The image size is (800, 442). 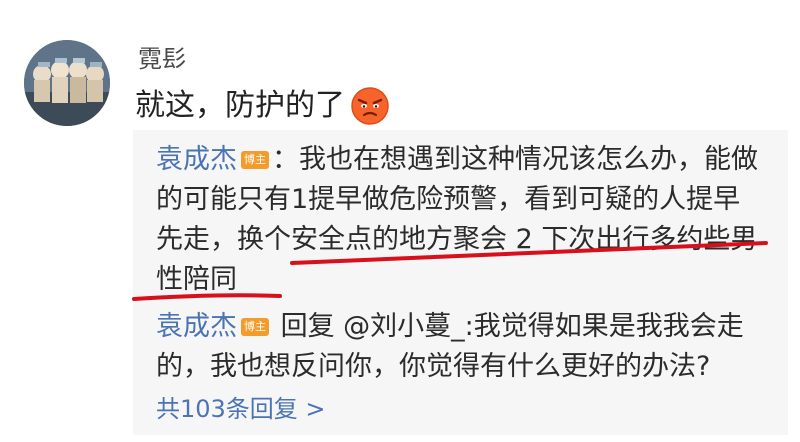 I want to click on reply-line: 先走，换个安全点的地方聚会 2 下次出行多约些男, so click(x=457, y=239).